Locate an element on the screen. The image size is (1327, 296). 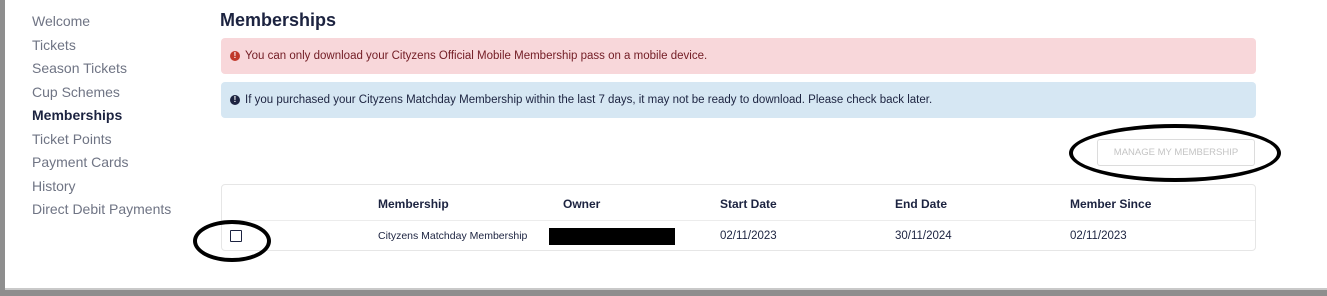
page-title: Memberships is located at coordinates (278, 20).